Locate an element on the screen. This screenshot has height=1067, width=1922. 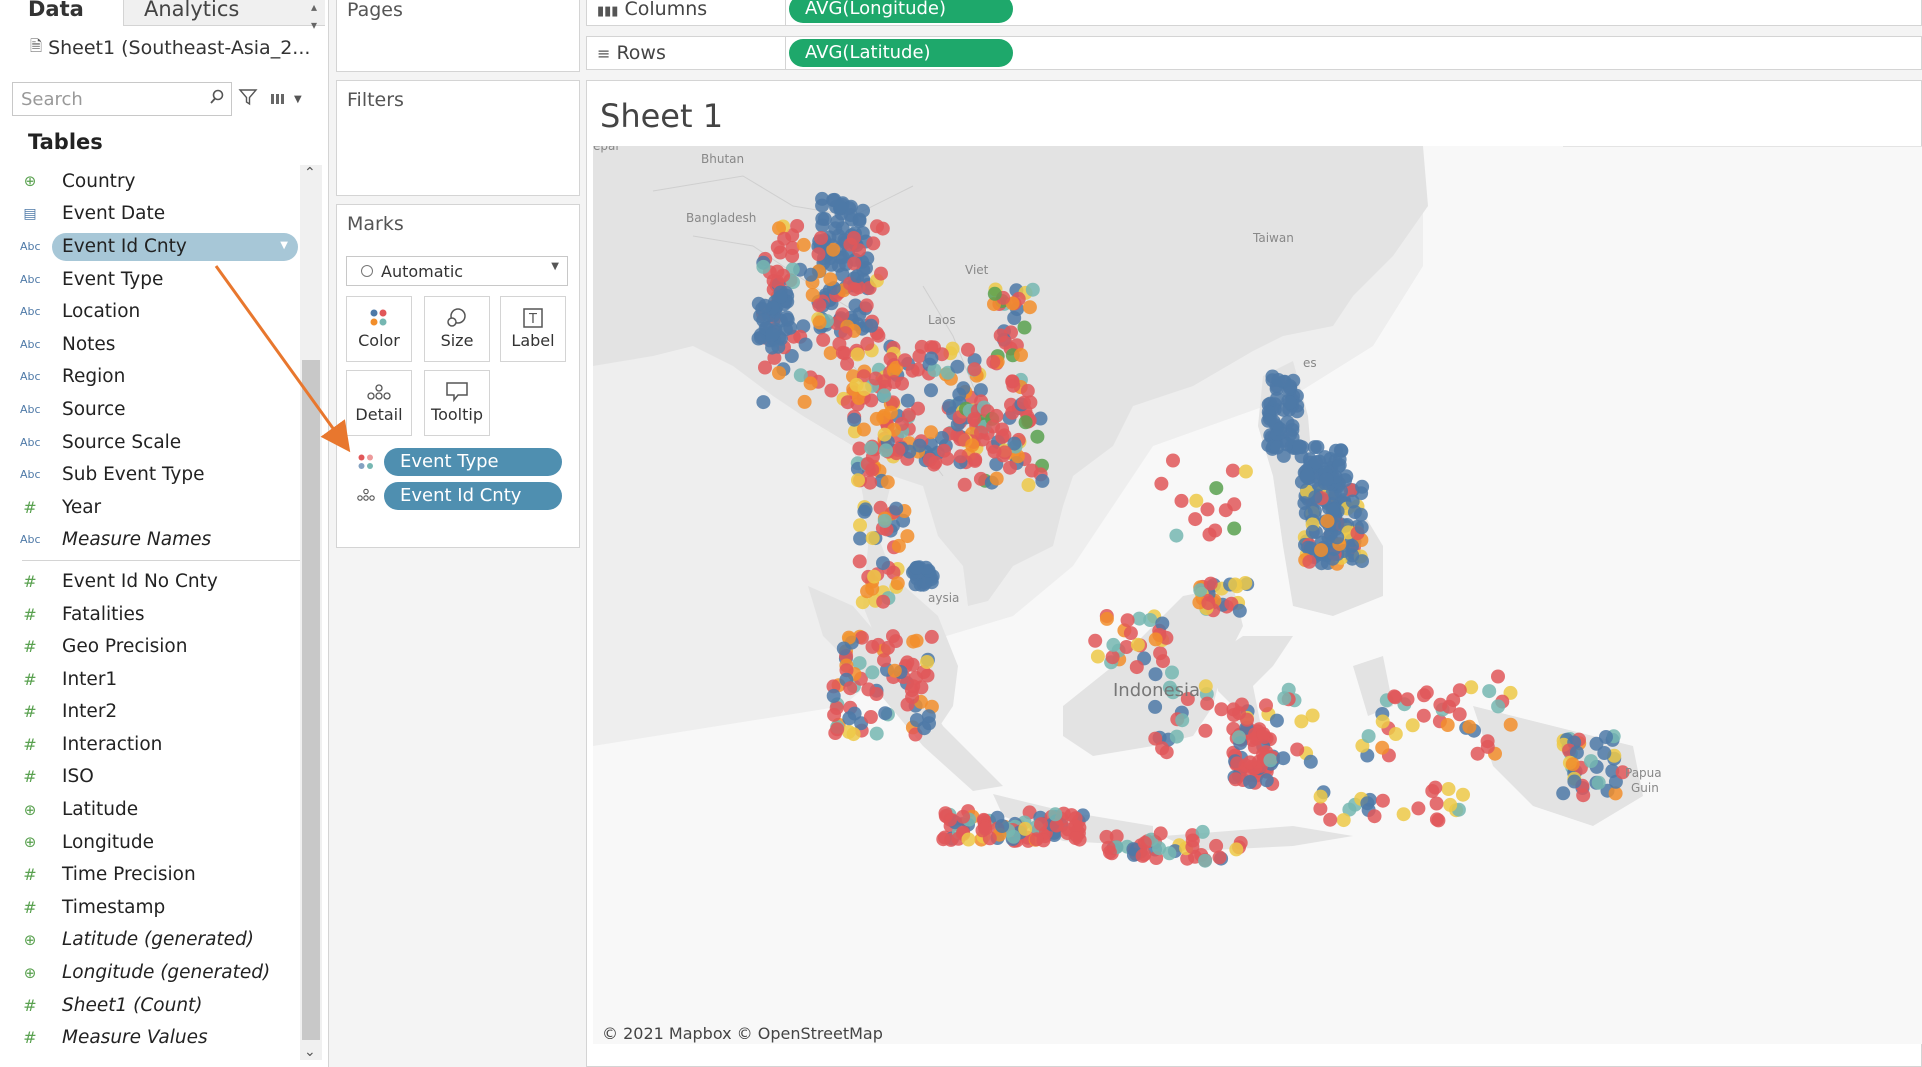
avg-latitude-pill: AVG(Latitude) is located at coordinates (901, 53).